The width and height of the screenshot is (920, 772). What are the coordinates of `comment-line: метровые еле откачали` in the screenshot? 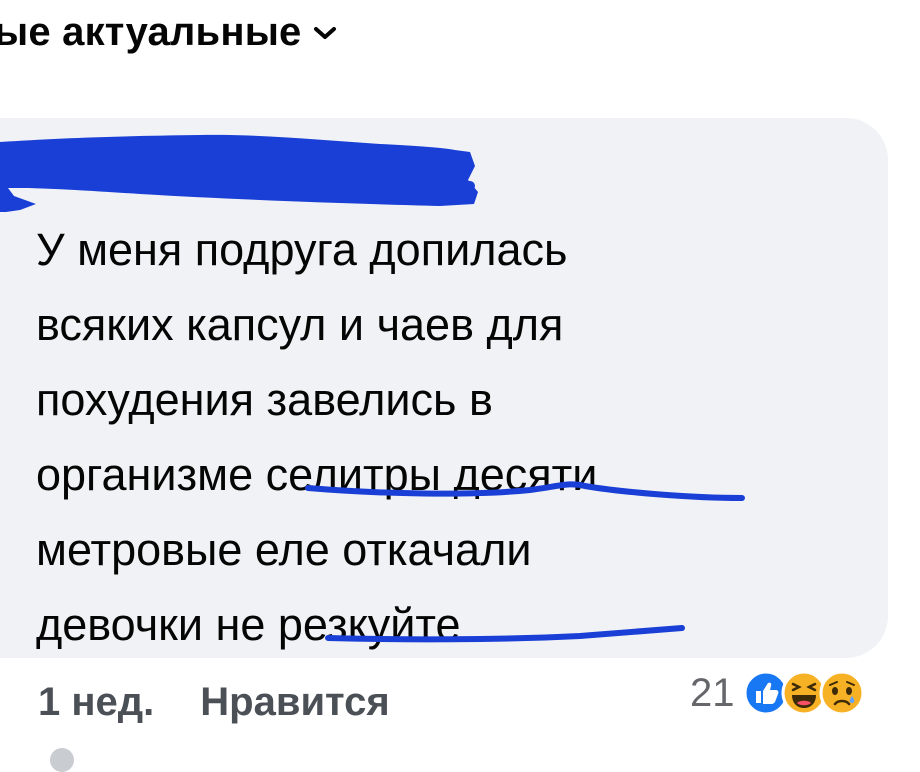 It's located at (284, 549).